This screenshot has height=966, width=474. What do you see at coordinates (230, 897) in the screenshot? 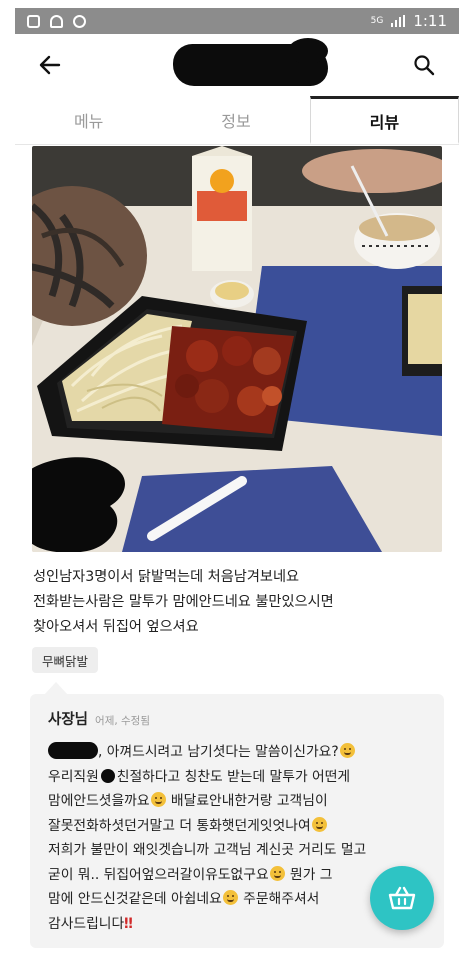
I see `sad-emoji-icon` at bounding box center [230, 897].